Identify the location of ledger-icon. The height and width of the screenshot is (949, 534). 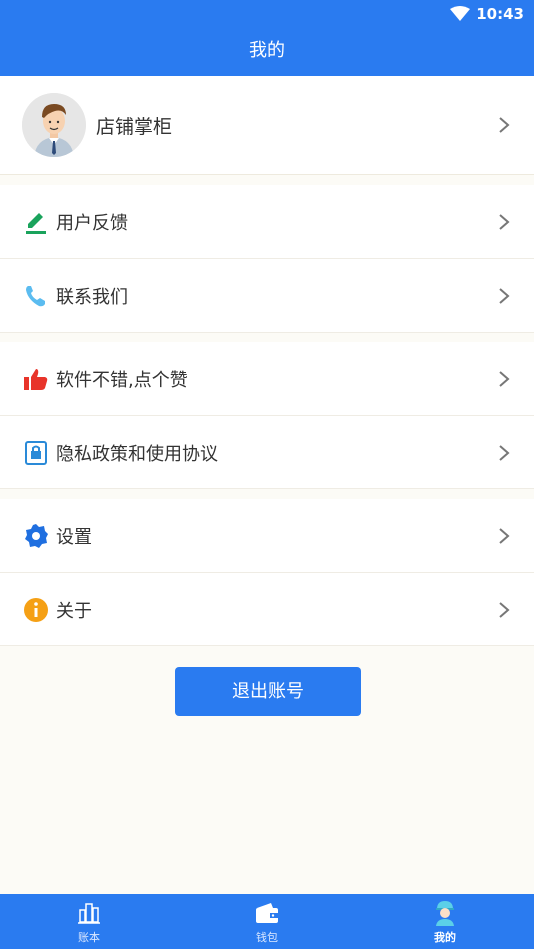
(89, 913).